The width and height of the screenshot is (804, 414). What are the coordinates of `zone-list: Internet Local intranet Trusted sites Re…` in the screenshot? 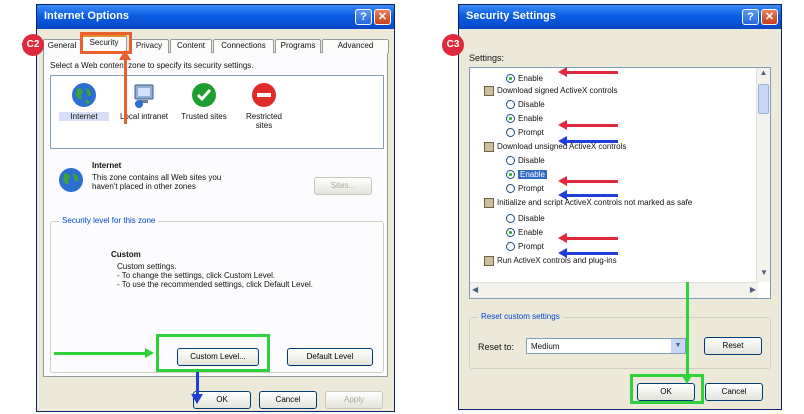 It's located at (217, 112).